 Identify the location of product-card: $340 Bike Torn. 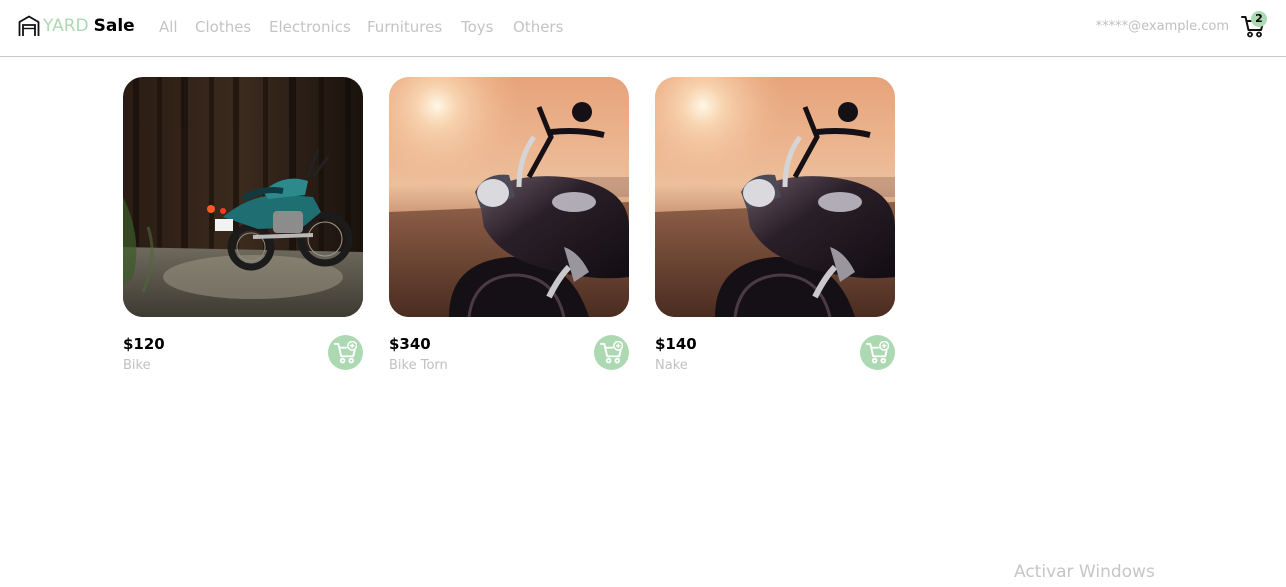
(509, 227).